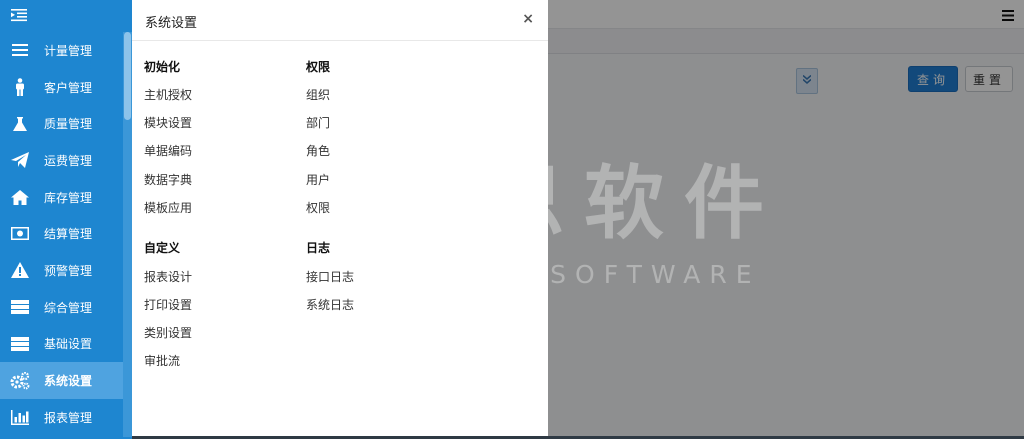  Describe the element at coordinates (168, 207) in the screenshot. I see `link-template-apply: 模板应用` at that location.